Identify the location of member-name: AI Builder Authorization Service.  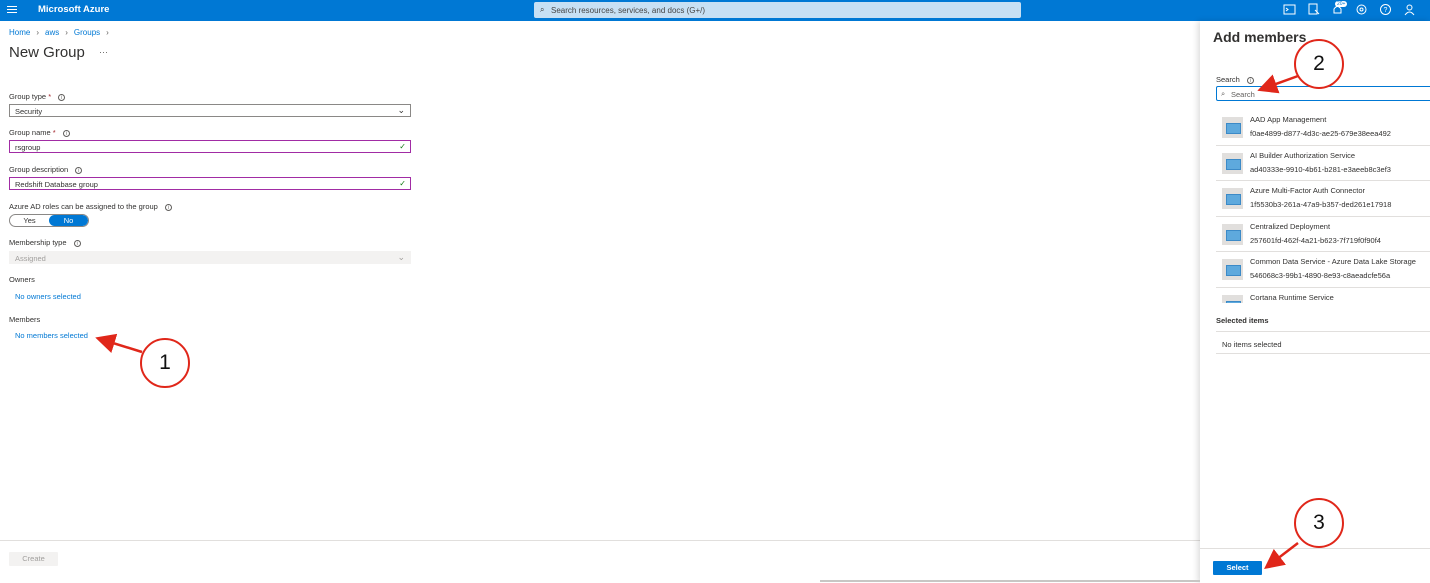
(1303, 155).